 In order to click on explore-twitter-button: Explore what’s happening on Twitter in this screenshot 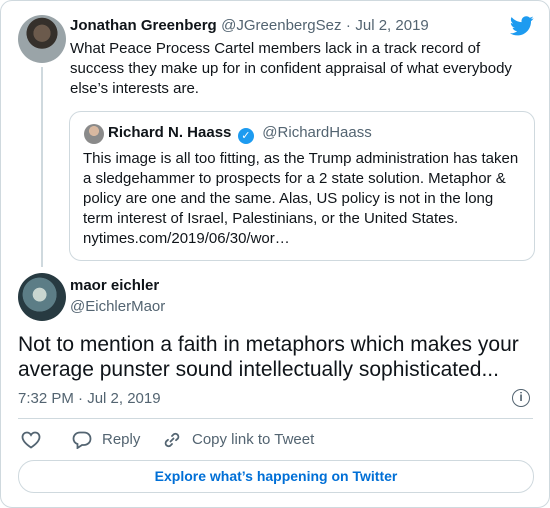, I will do `click(276, 476)`.